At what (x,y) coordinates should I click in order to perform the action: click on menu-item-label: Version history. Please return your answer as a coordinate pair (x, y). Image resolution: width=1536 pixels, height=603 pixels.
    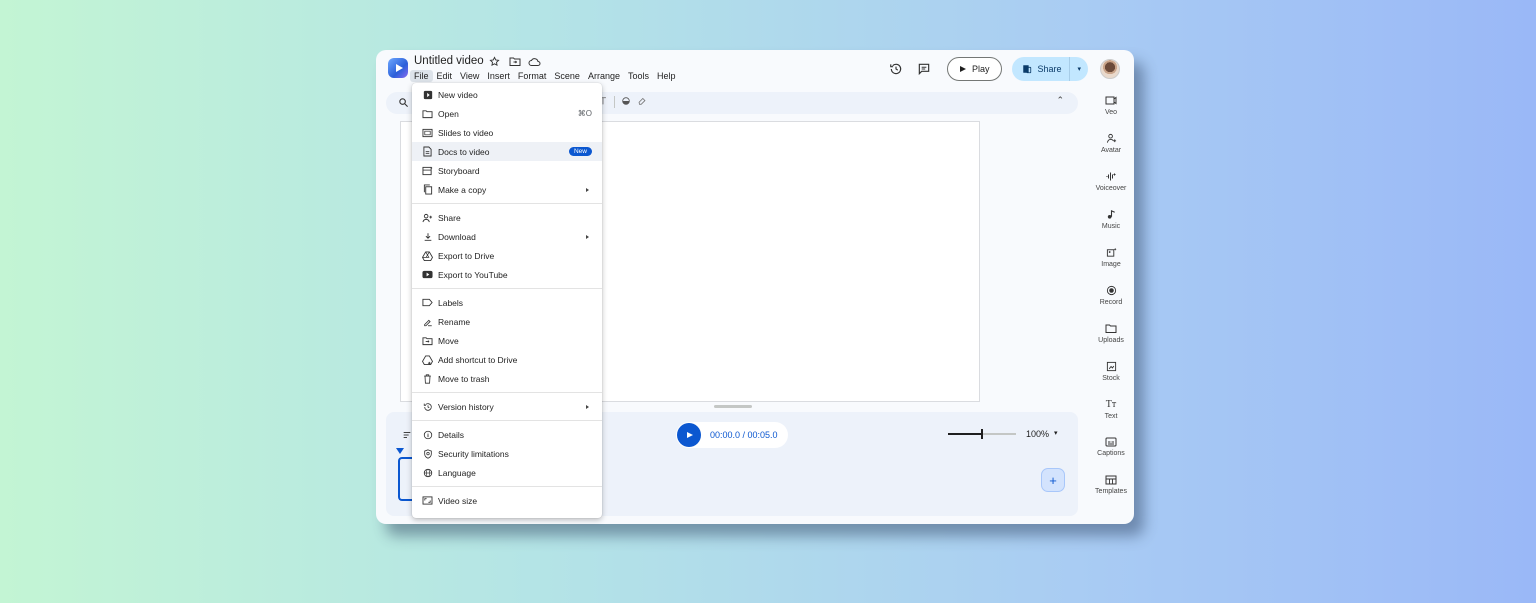
    Looking at the image, I should click on (466, 406).